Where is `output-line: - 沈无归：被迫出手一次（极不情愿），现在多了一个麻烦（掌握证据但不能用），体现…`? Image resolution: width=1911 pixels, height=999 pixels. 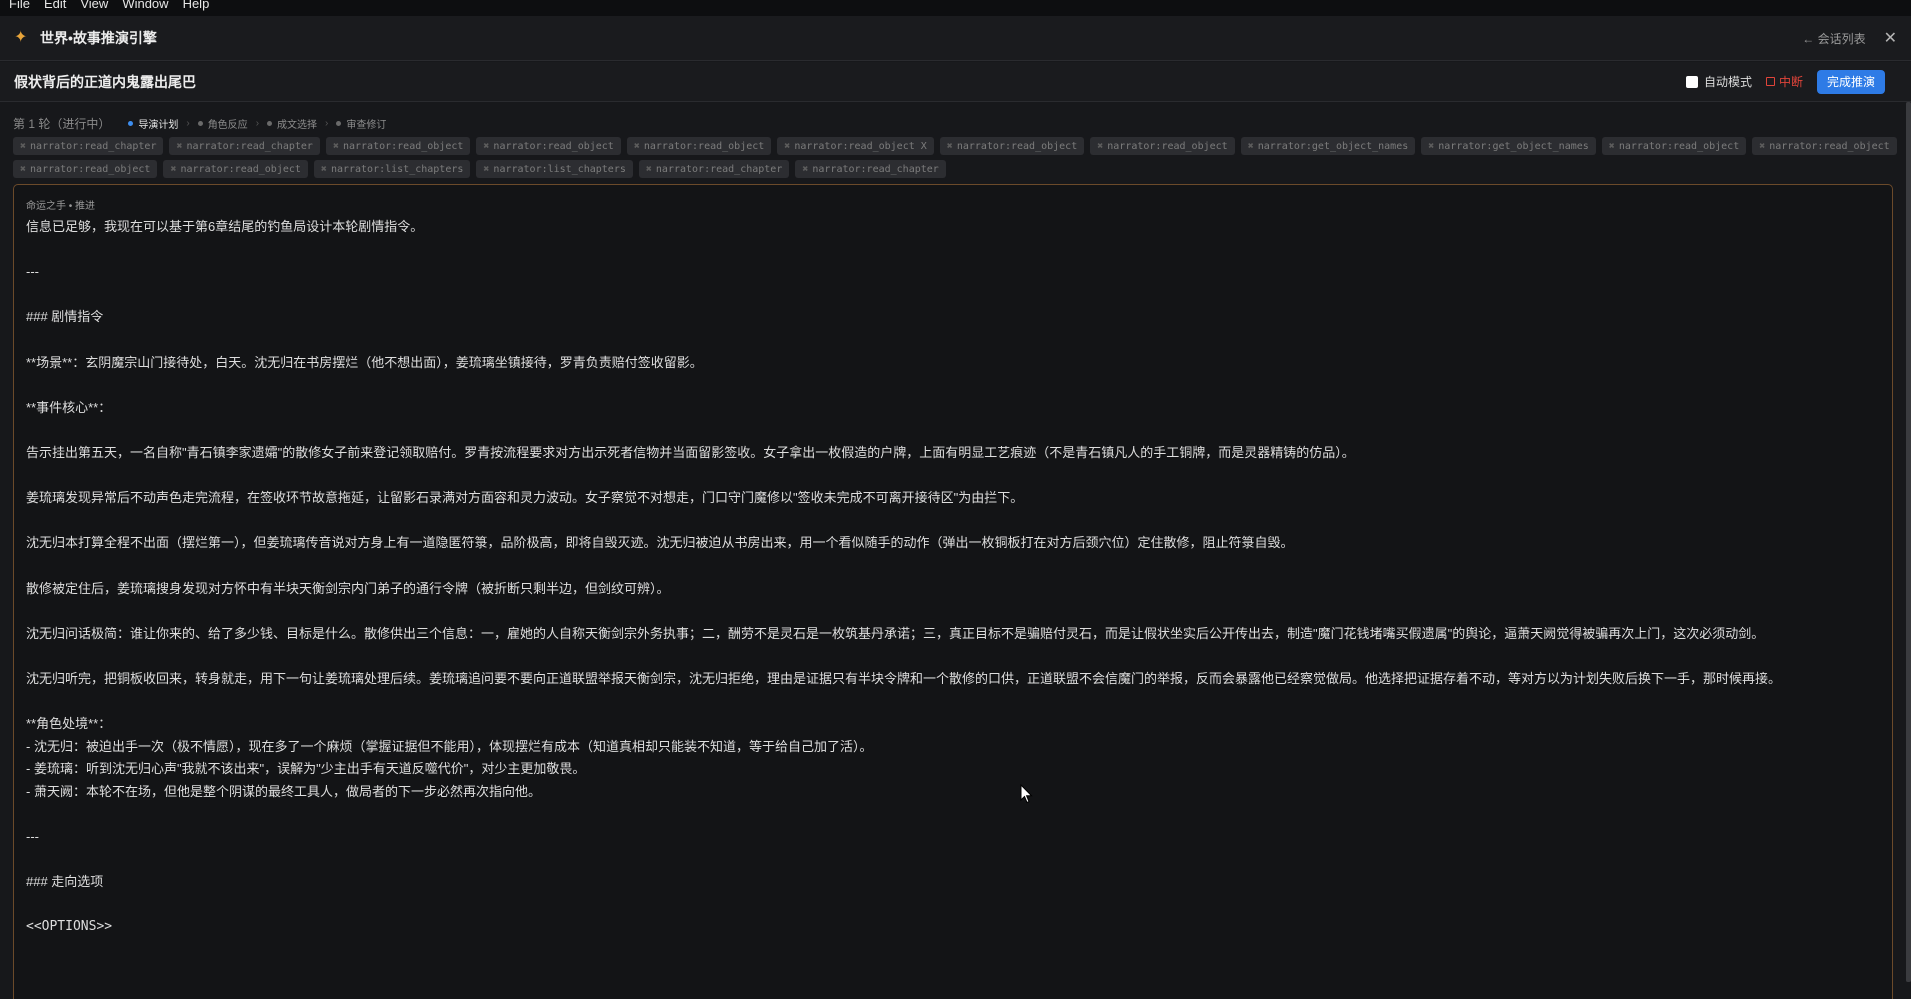 output-line: - 沈无归：被迫出手一次（极不情愿），现在多了一个麻烦（掌握证据但不能用），体现… is located at coordinates (449, 746).